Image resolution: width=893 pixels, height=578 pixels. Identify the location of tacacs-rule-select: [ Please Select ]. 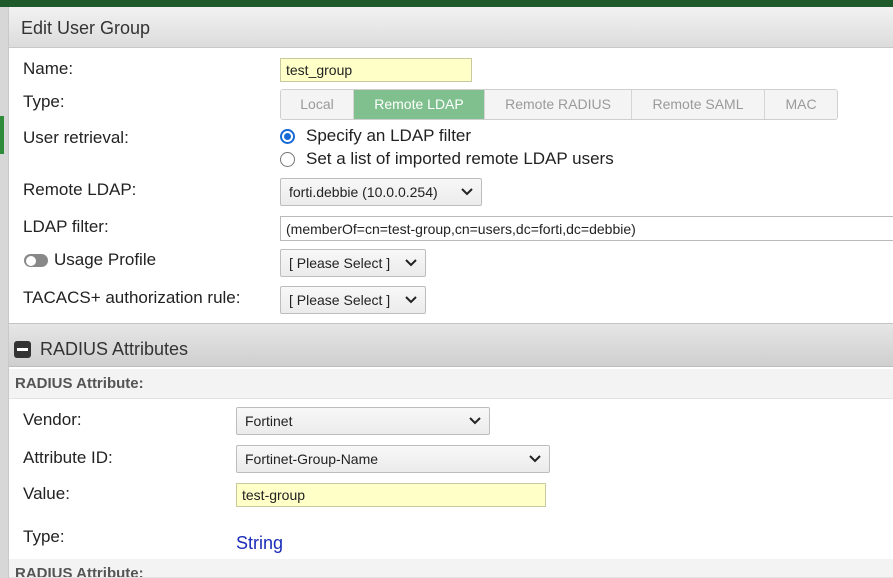
(353, 300).